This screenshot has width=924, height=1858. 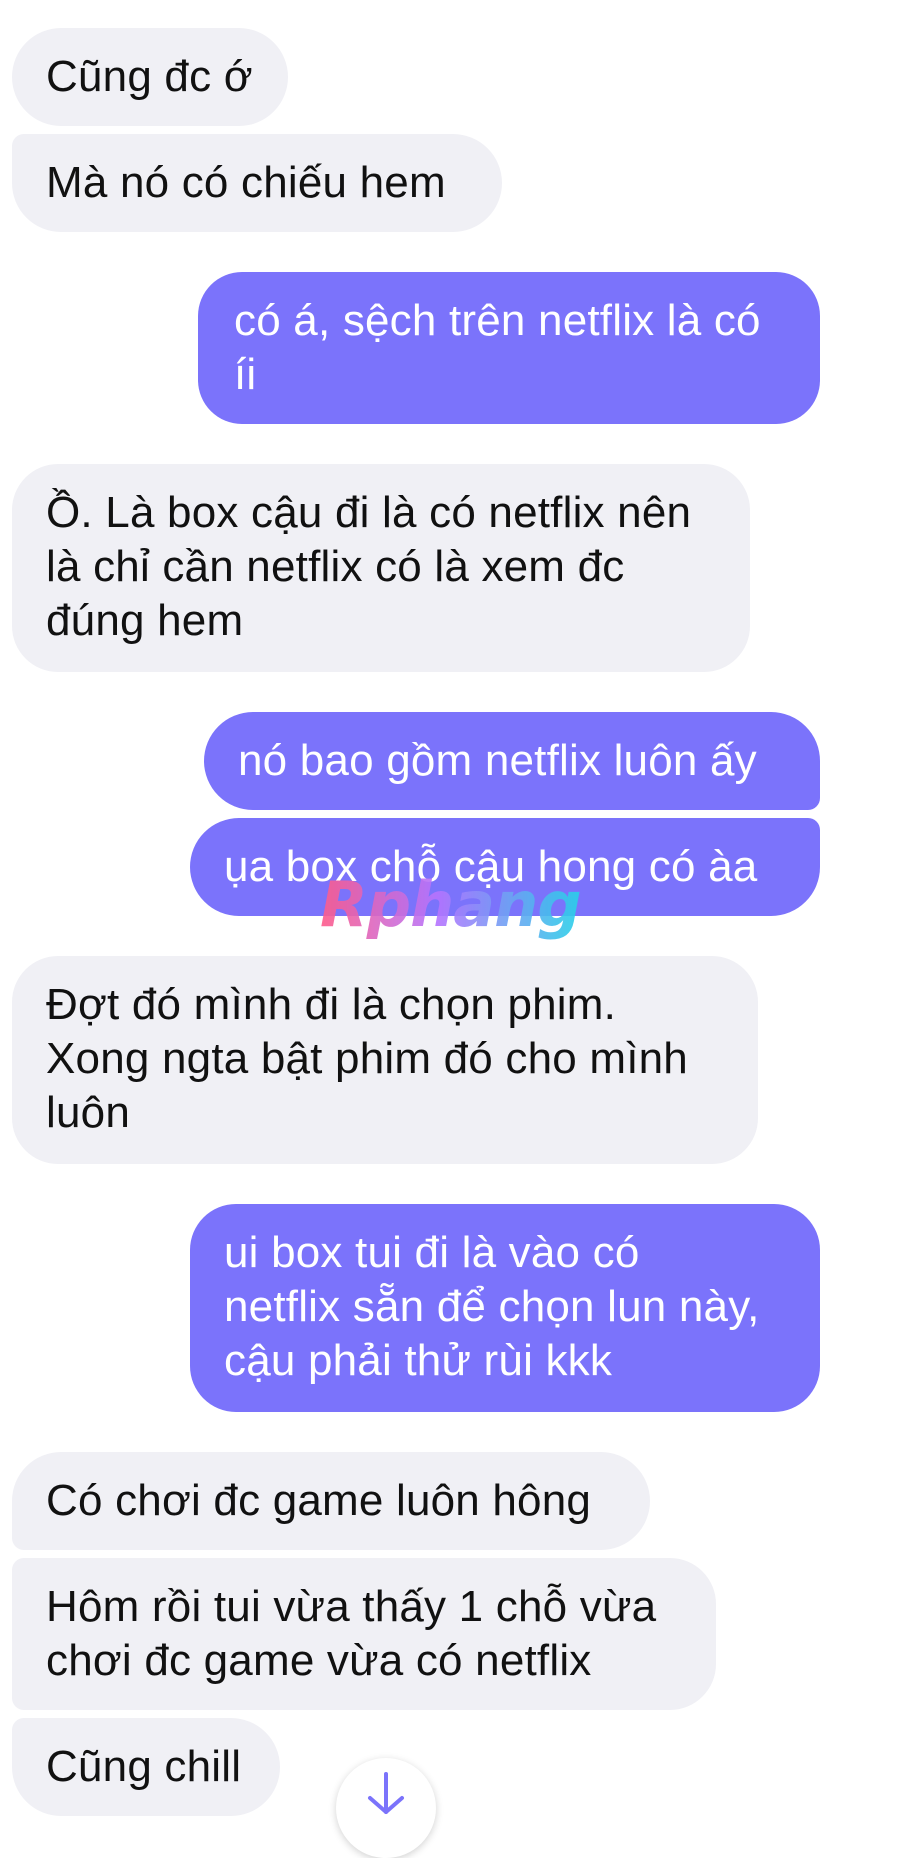 I want to click on arrow-down-icon, so click(x=386, y=1793).